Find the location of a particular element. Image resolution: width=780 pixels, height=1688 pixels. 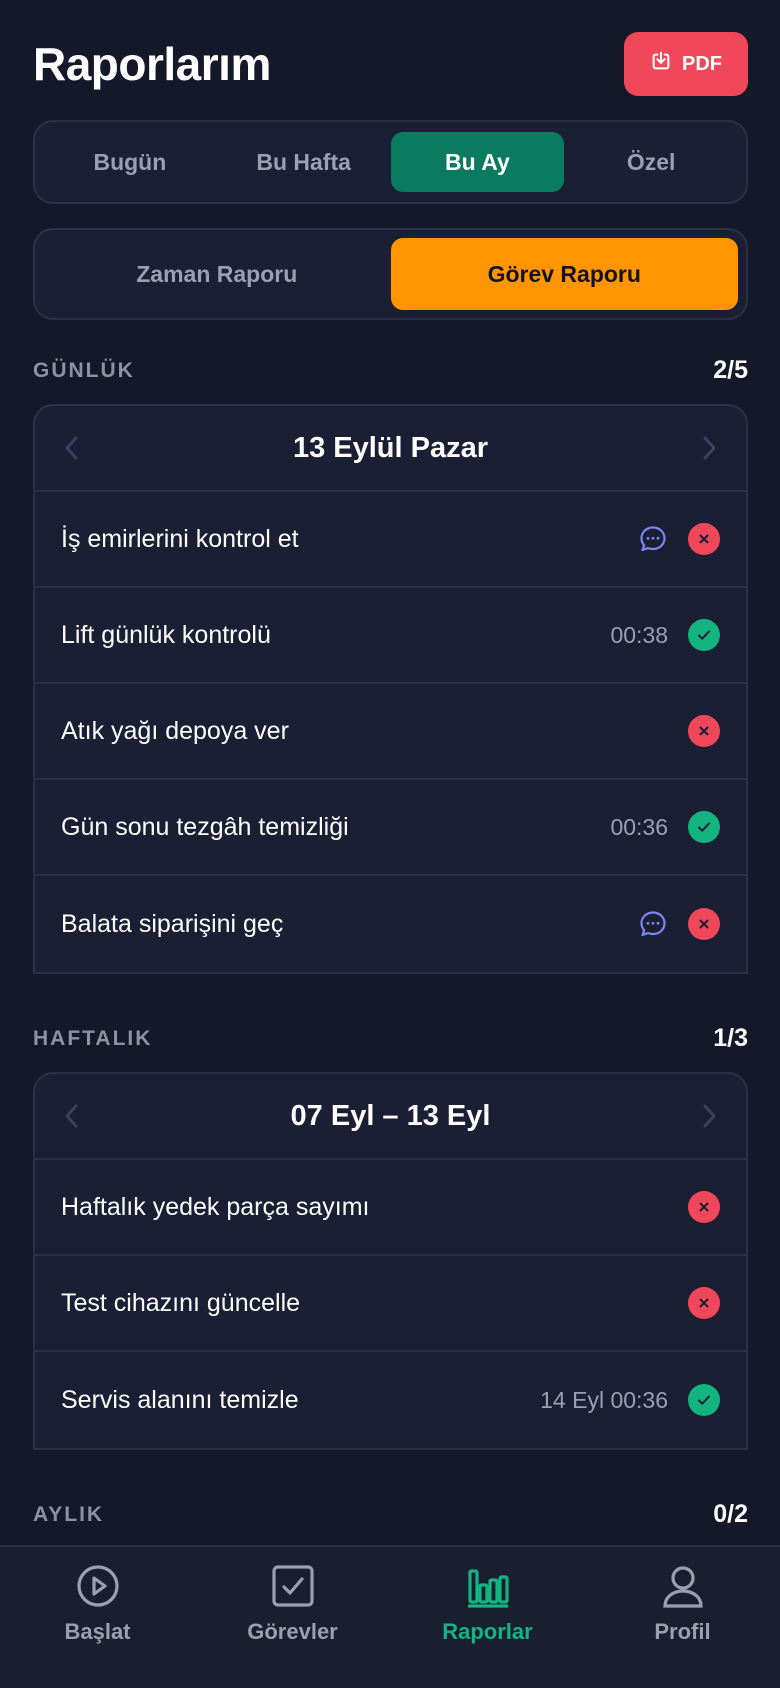

task-label: Lift günlük kontrolü is located at coordinates (166, 634).